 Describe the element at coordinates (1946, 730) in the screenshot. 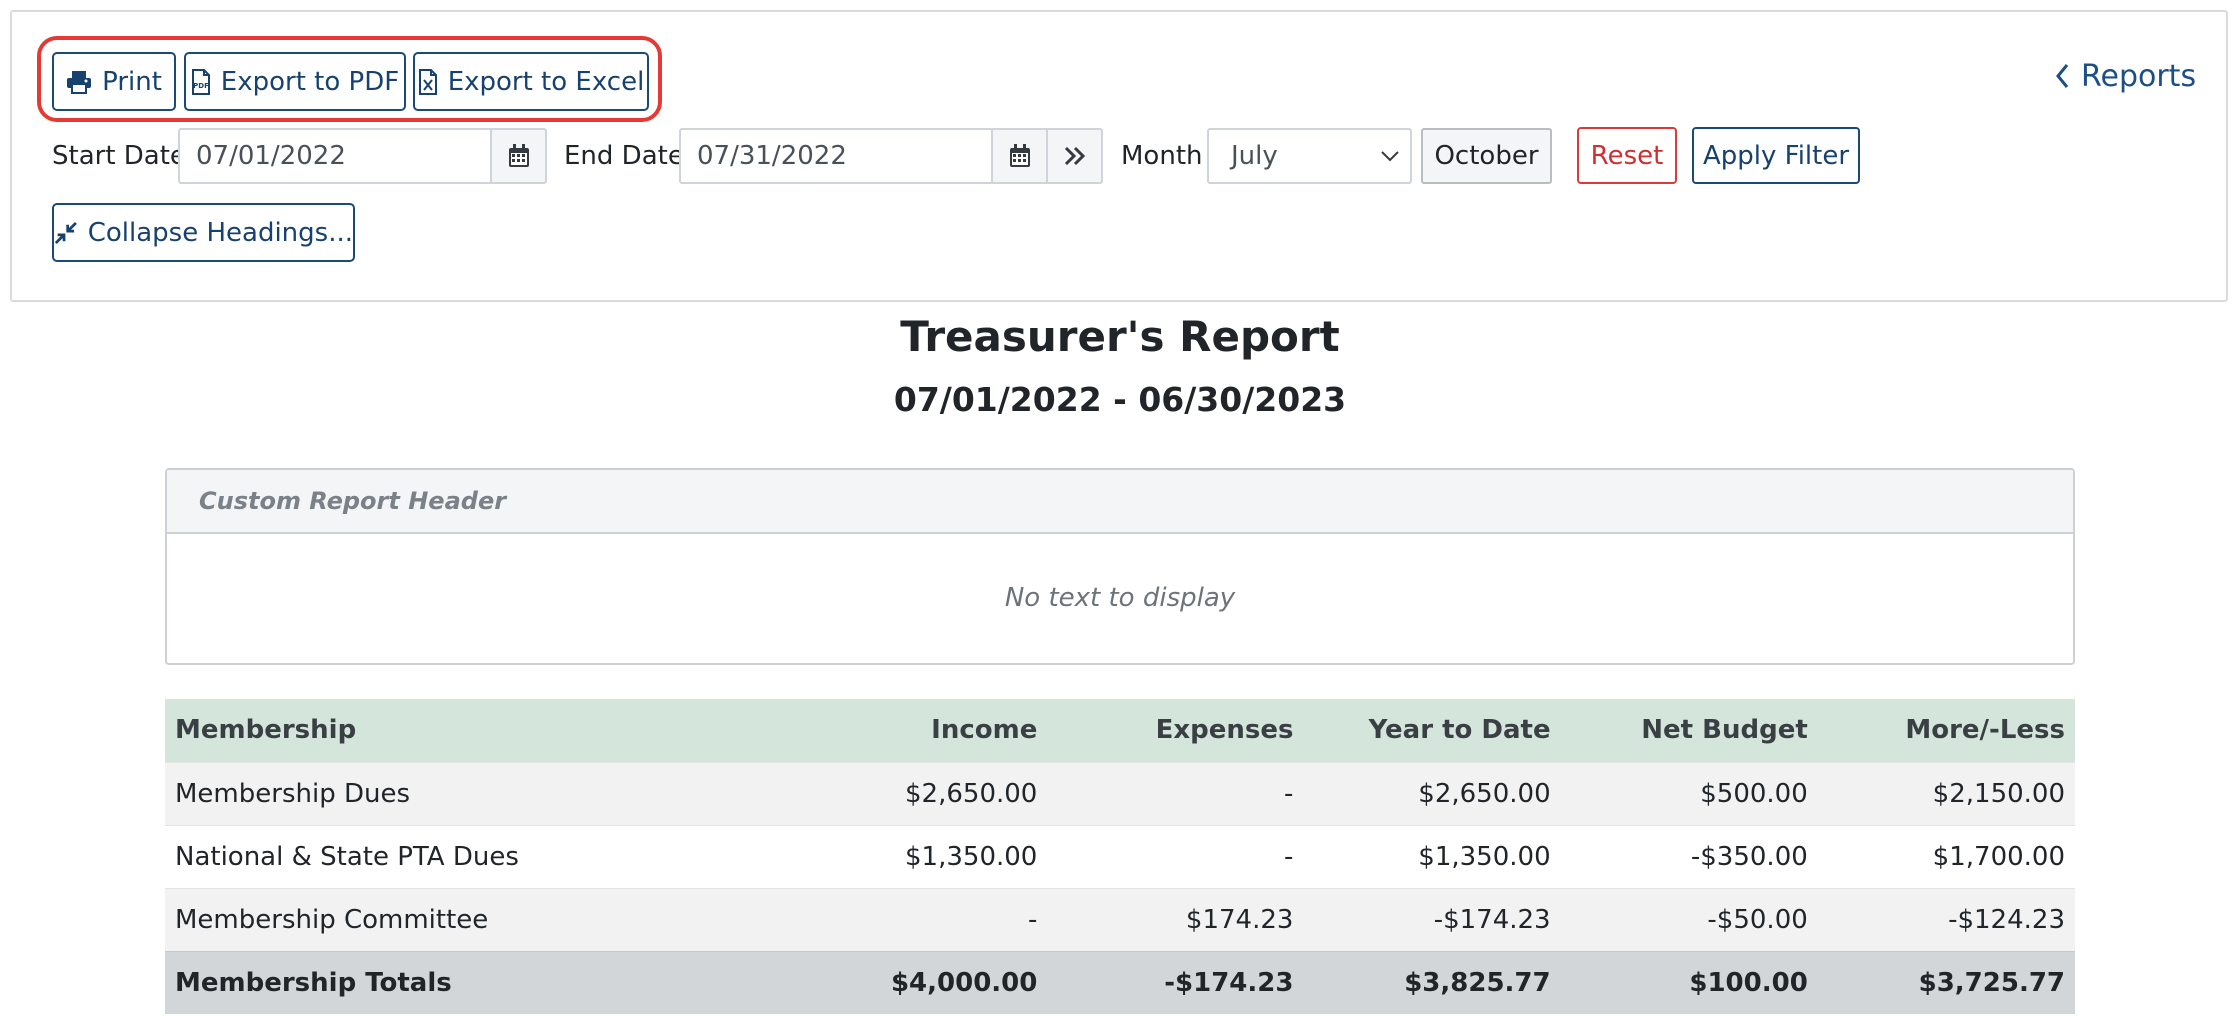

I see `column-header: More/-Less` at that location.